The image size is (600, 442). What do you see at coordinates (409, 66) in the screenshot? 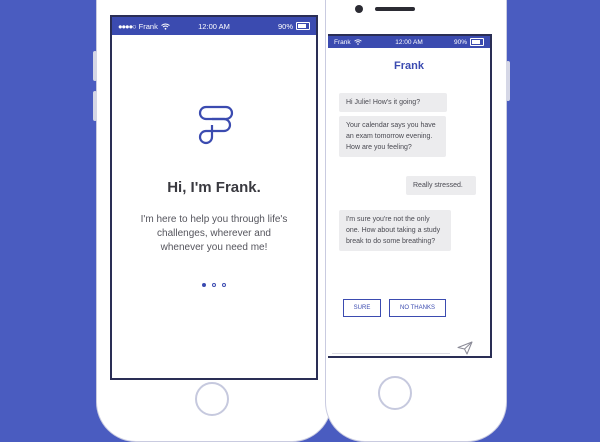
I see `chat-title: Frank` at bounding box center [409, 66].